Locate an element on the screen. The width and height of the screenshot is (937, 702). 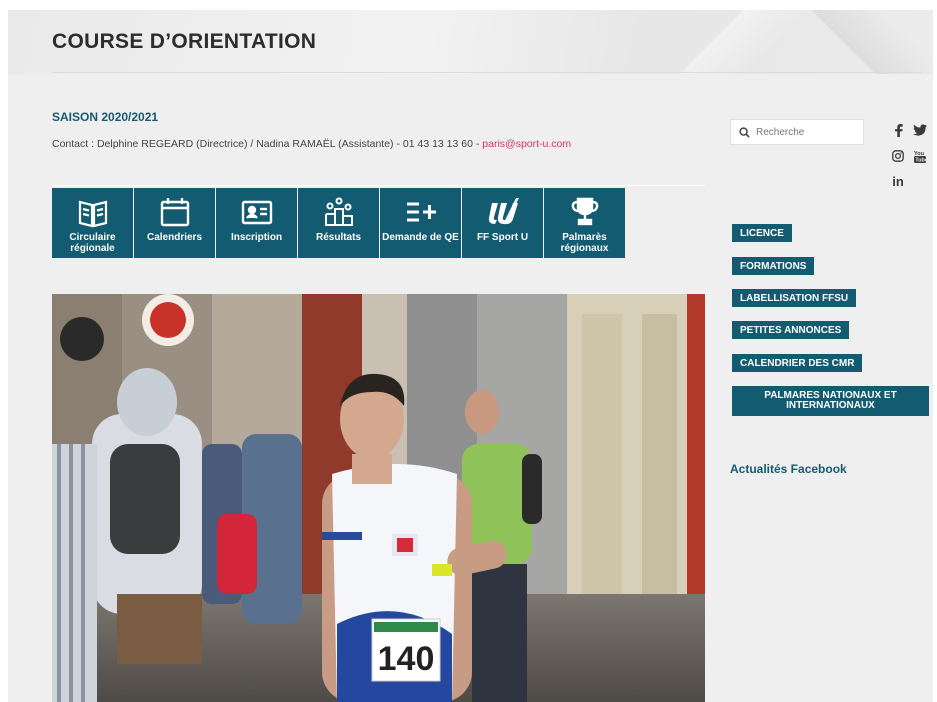
sidebar-button-petites-annonces: PETITES ANNONCES is located at coordinates (791, 330).